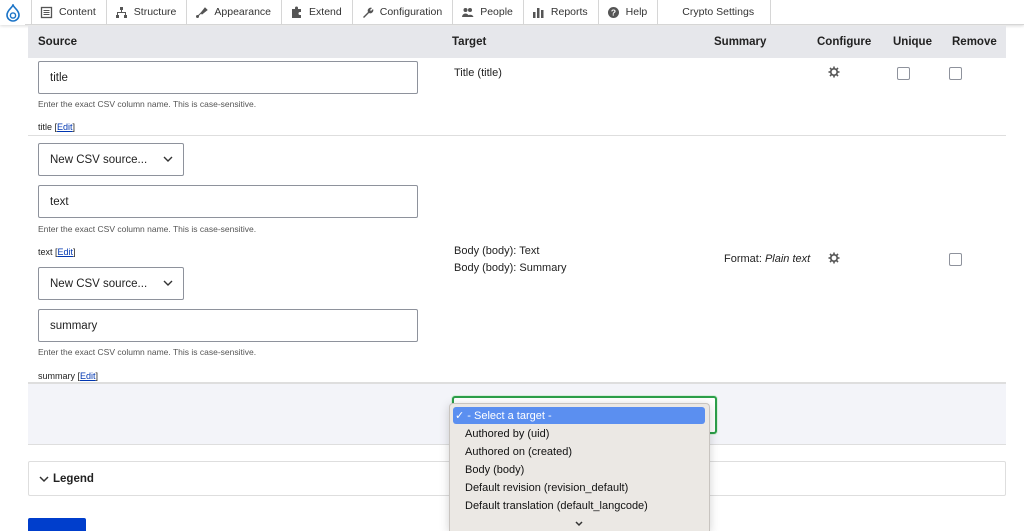  Describe the element at coordinates (202, 12) in the screenshot. I see `appearance-icon` at that location.